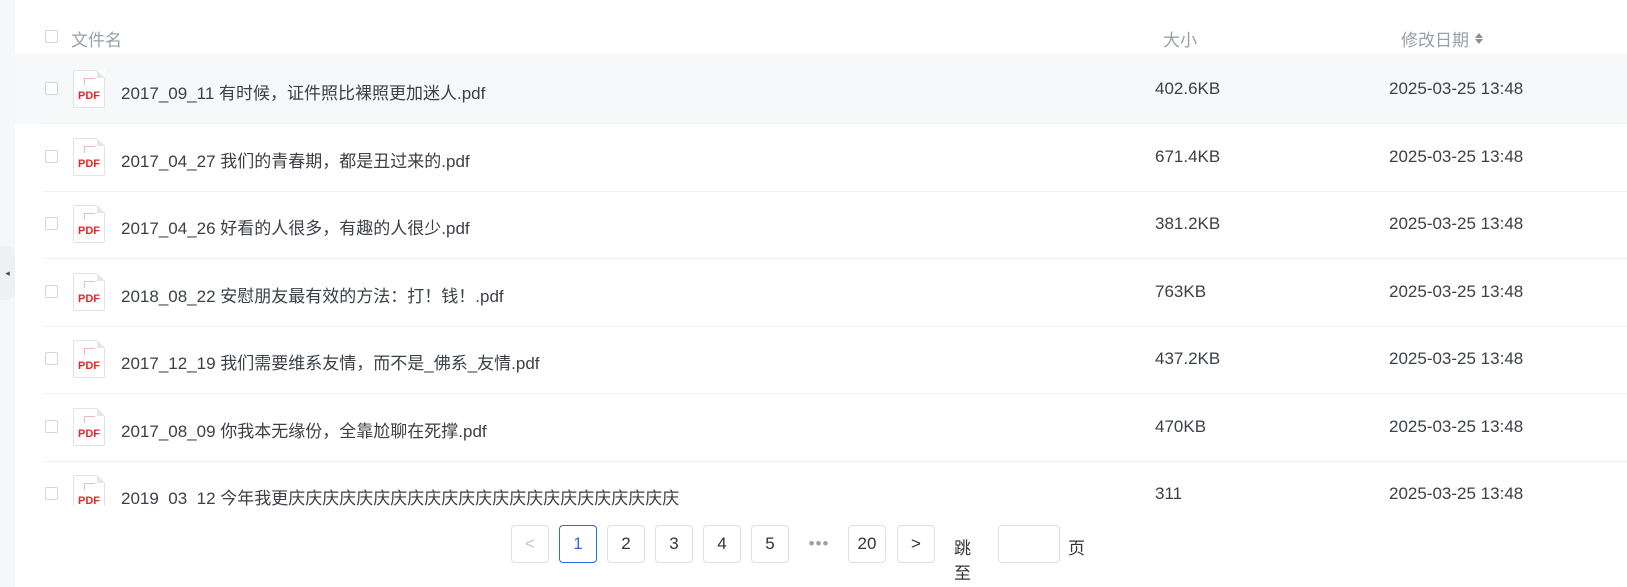  What do you see at coordinates (51, 36) in the screenshot?
I see `select-all-checkbox` at bounding box center [51, 36].